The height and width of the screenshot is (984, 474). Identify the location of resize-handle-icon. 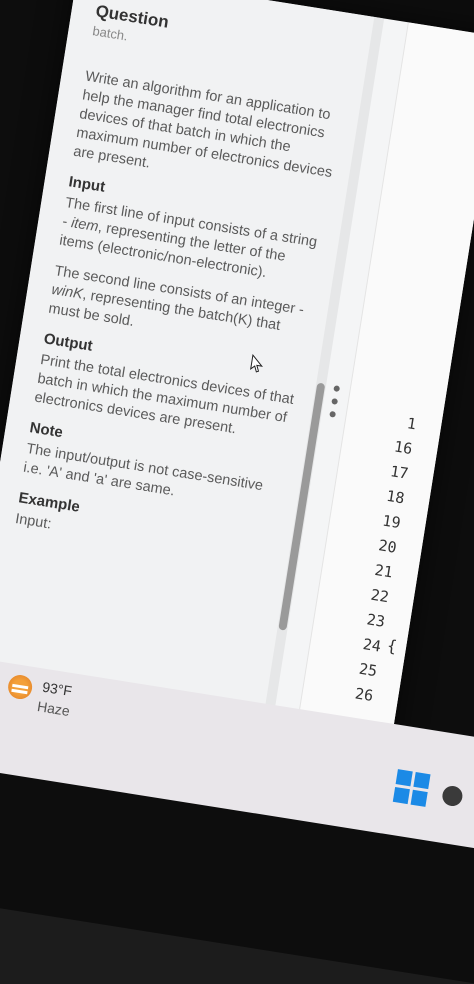
(335, 405).